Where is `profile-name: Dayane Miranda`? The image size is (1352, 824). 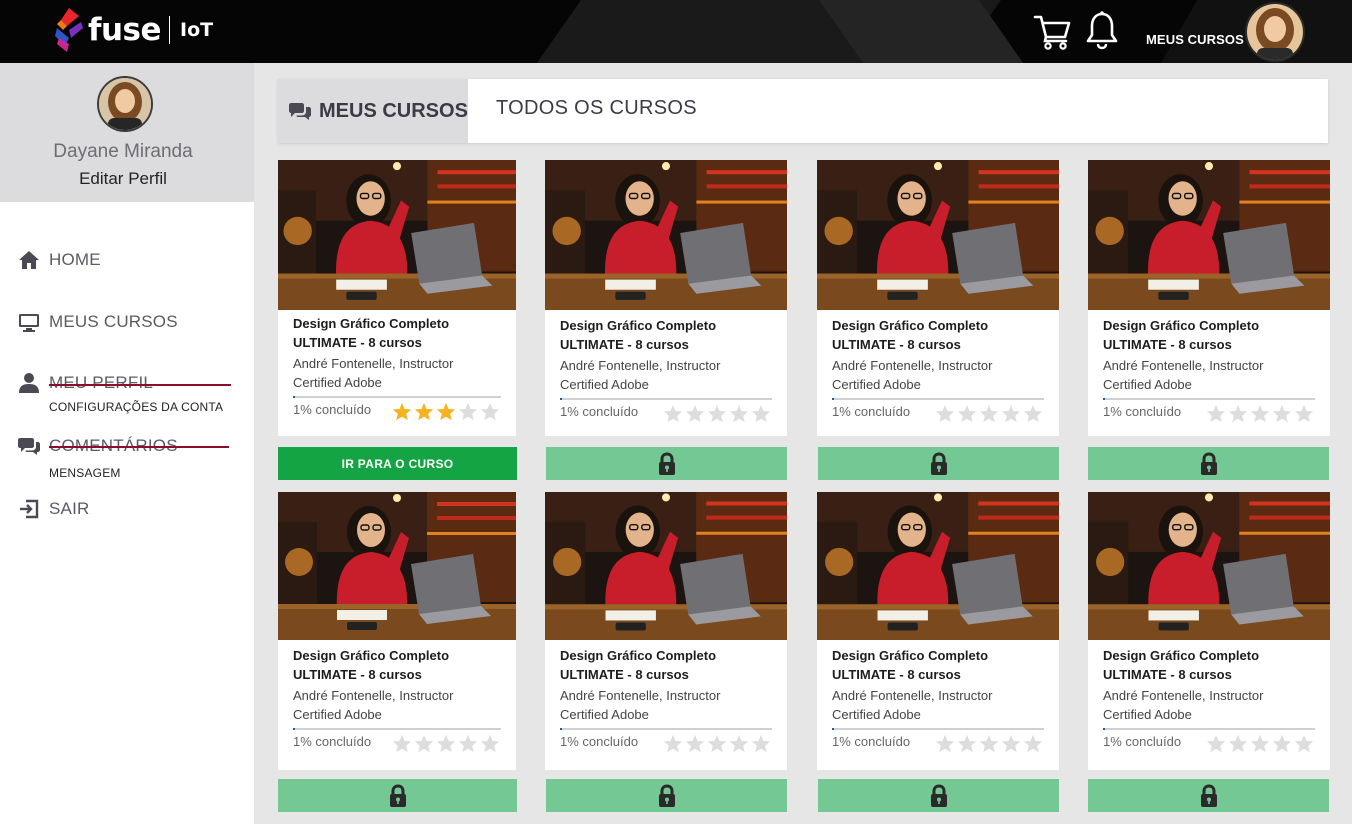 profile-name: Dayane Miranda is located at coordinates (123, 151).